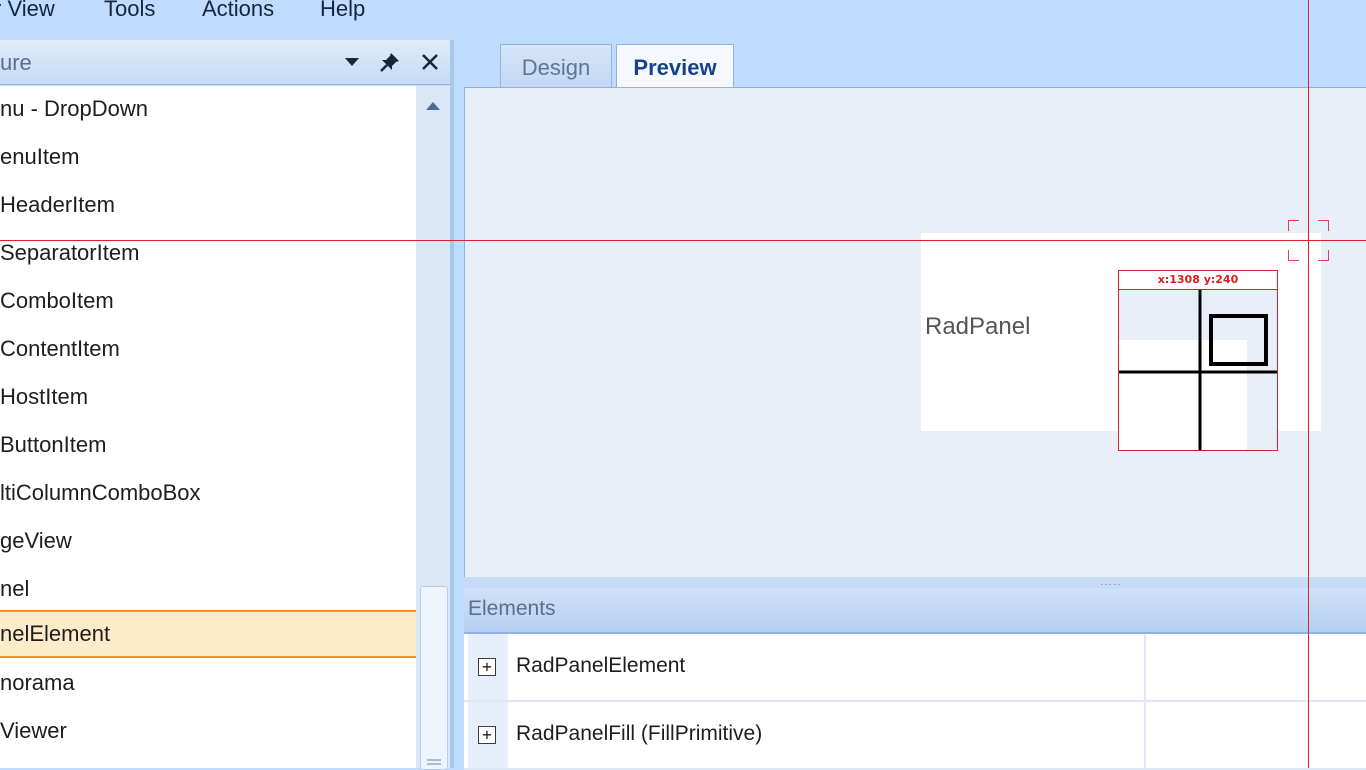 Image resolution: width=1366 pixels, height=770 pixels. What do you see at coordinates (238, 11) in the screenshot?
I see `menu-actions: Actions` at bounding box center [238, 11].